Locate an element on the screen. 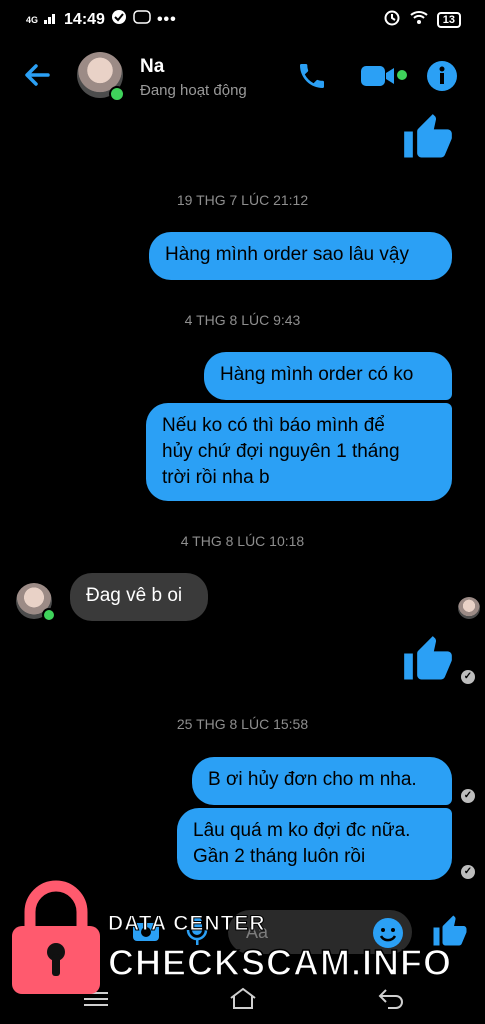 The image size is (485, 1024). incoming-message: Đag vê b oi is located at coordinates (139, 597).